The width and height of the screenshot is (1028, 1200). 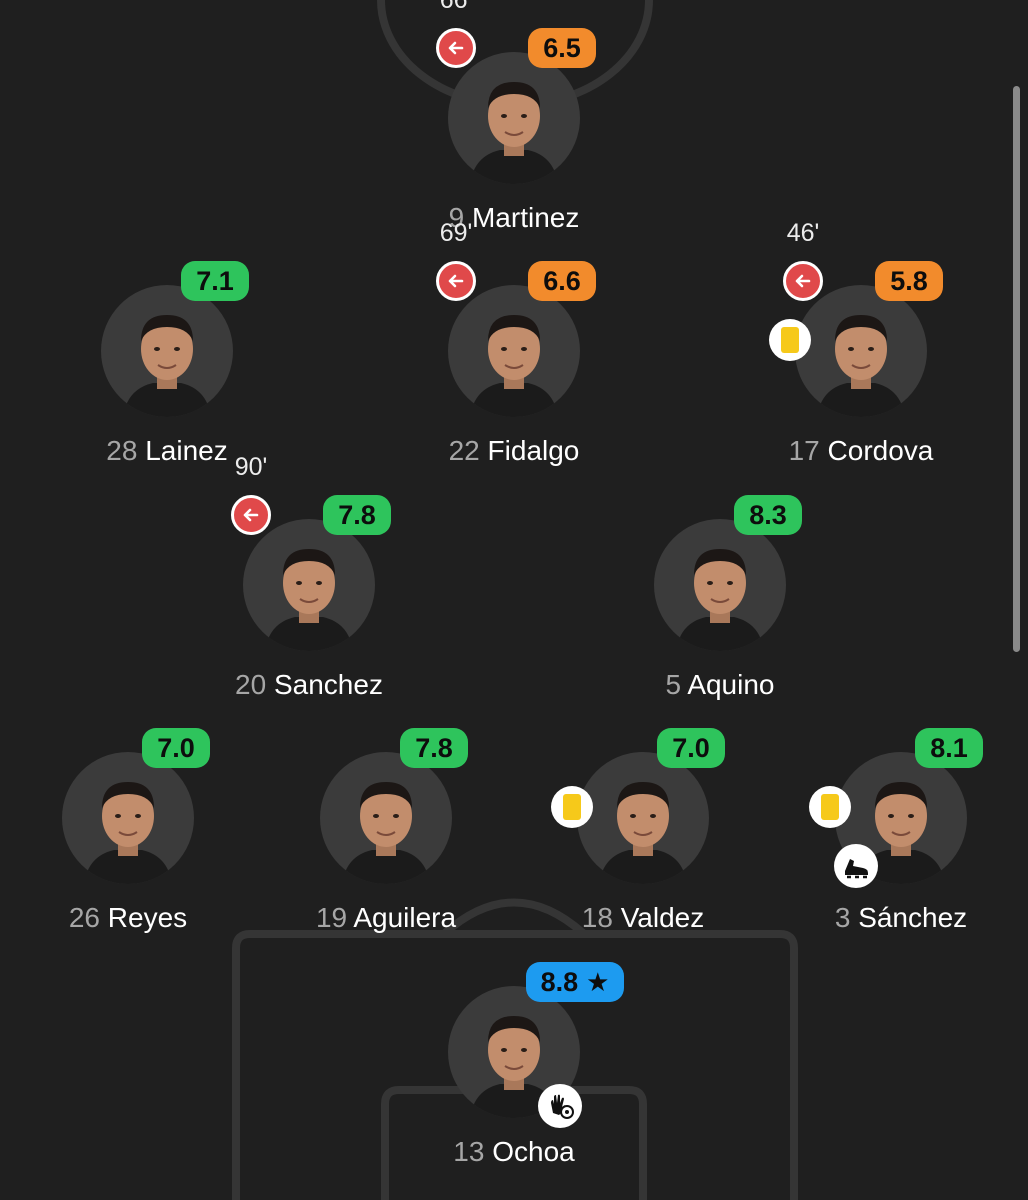 I want to click on player-label: 22 Fidalgo, so click(x=514, y=451).